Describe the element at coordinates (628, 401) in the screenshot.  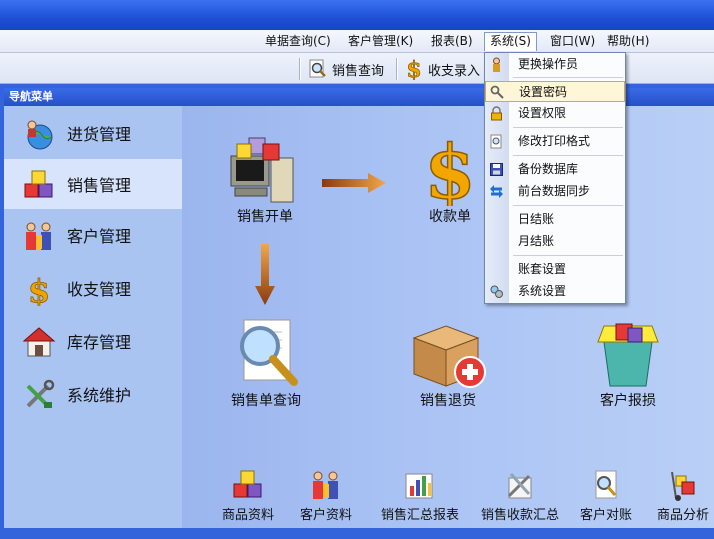
I see `customer-loss-report-label: 客户报损` at that location.